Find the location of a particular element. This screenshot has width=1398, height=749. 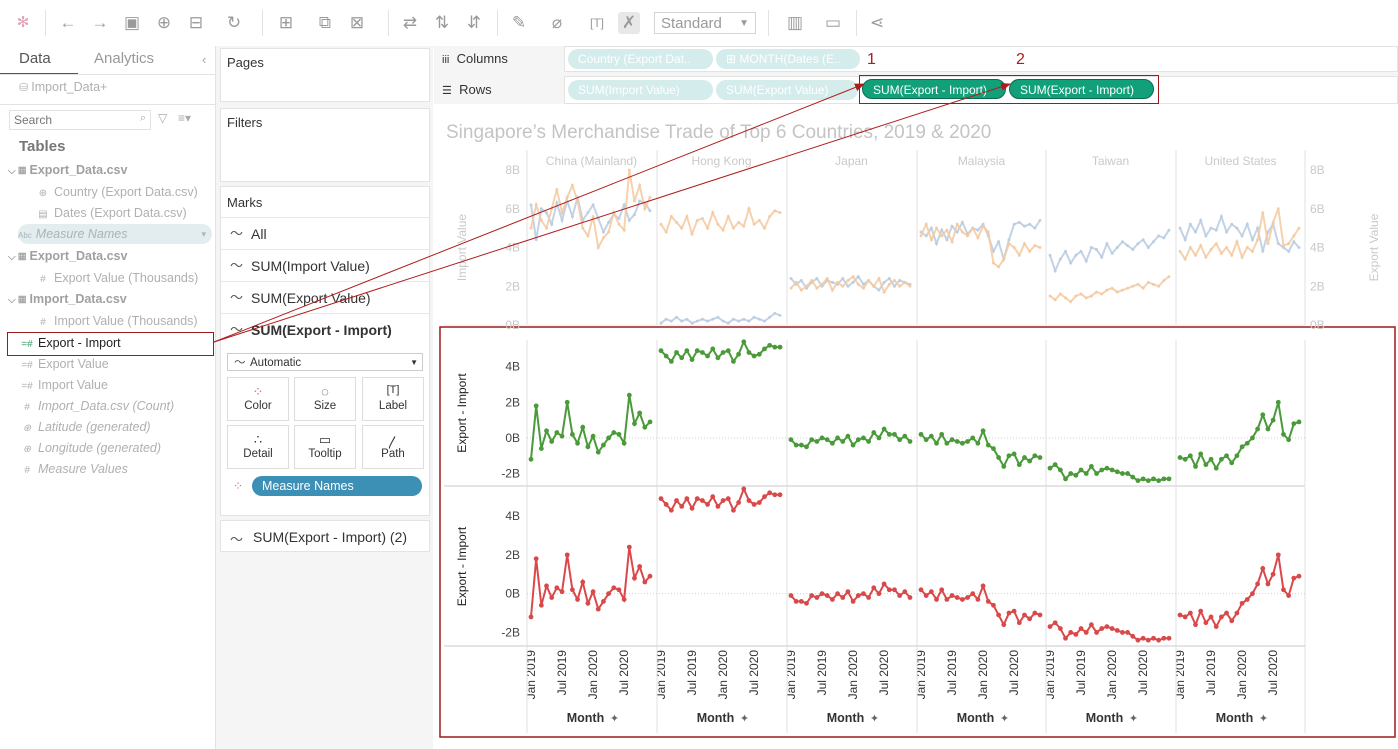

y-tick-label: 4B is located at coordinates (512, 367).